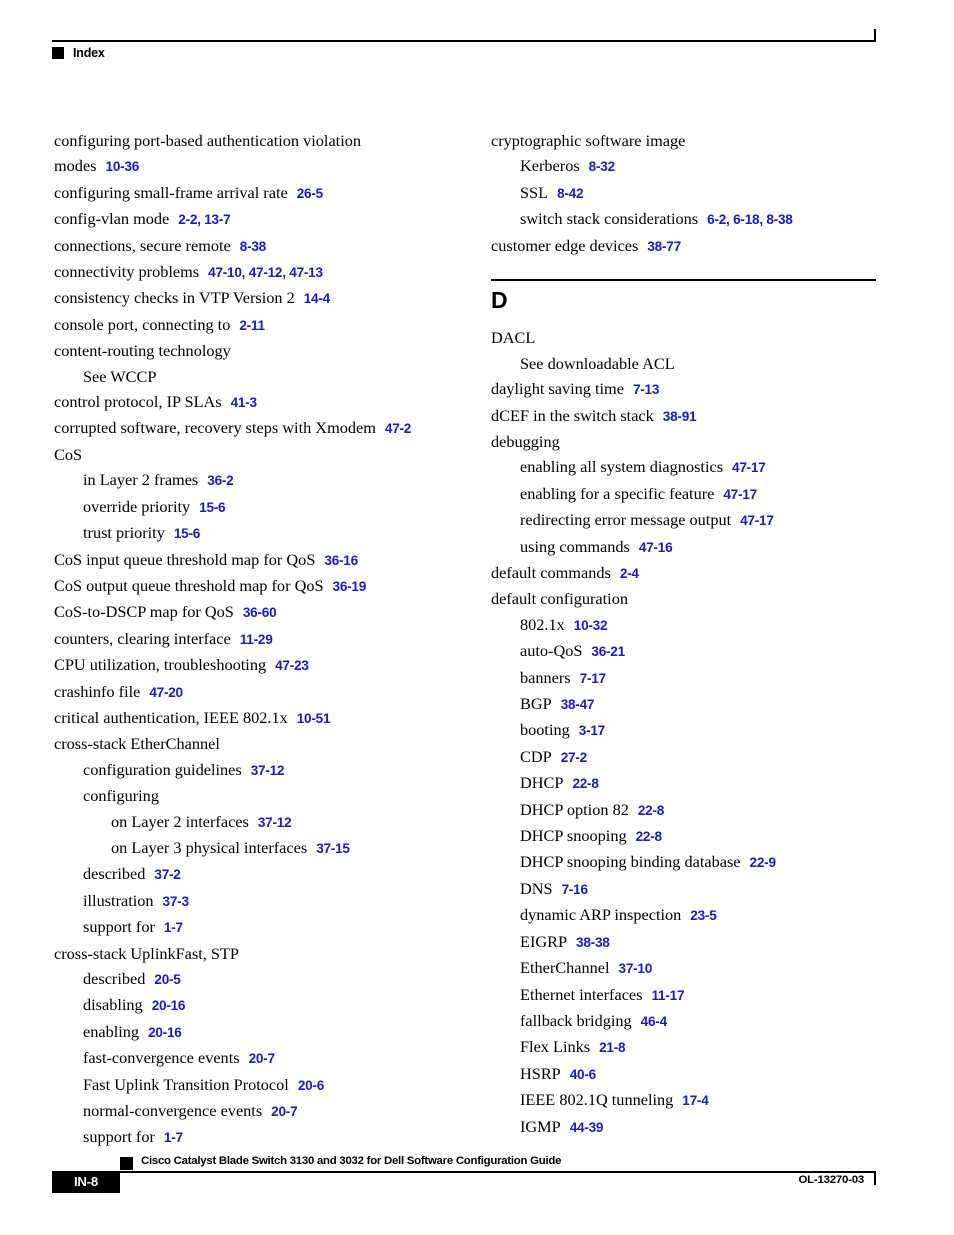 Image resolution: width=954 pixels, height=1235 pixels. What do you see at coordinates (167, 874) in the screenshot?
I see `index-entry-page-reference: 37-2` at bounding box center [167, 874].